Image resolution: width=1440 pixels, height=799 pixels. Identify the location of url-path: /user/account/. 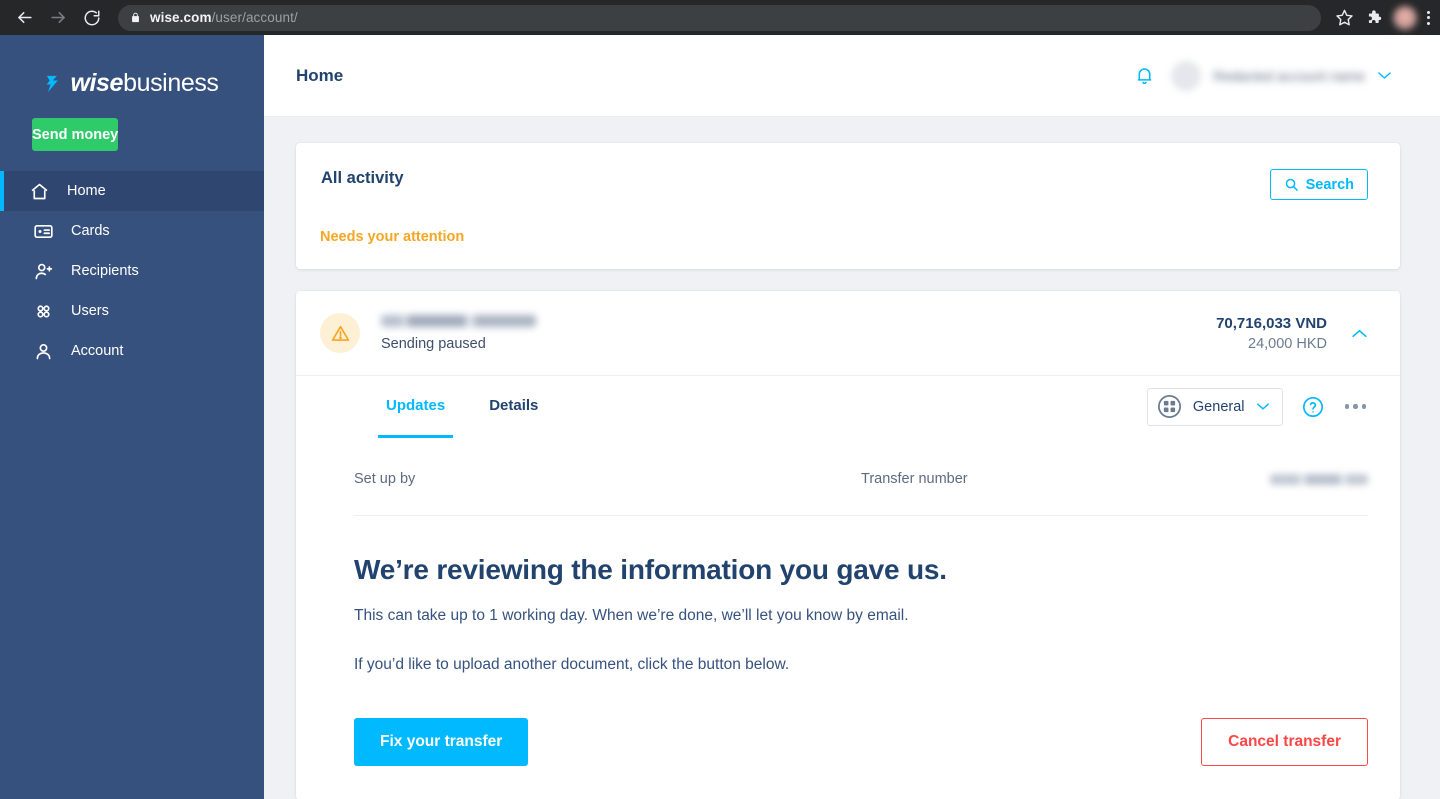
(254, 17).